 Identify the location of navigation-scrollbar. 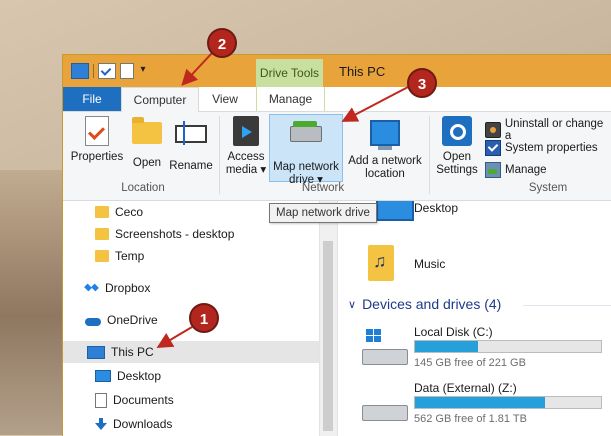
(328, 318).